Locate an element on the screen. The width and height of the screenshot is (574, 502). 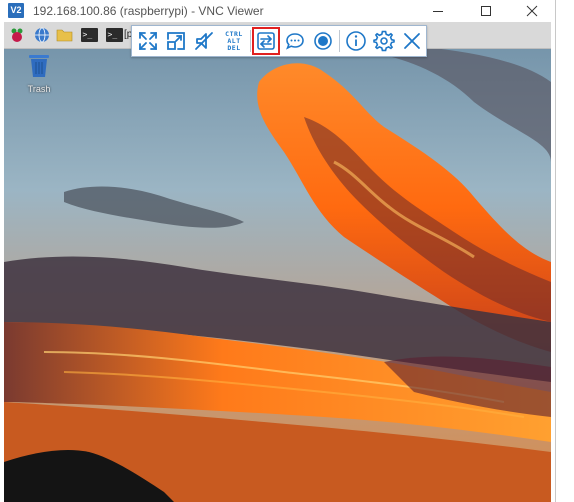
audio-button is located at coordinates (204, 41).